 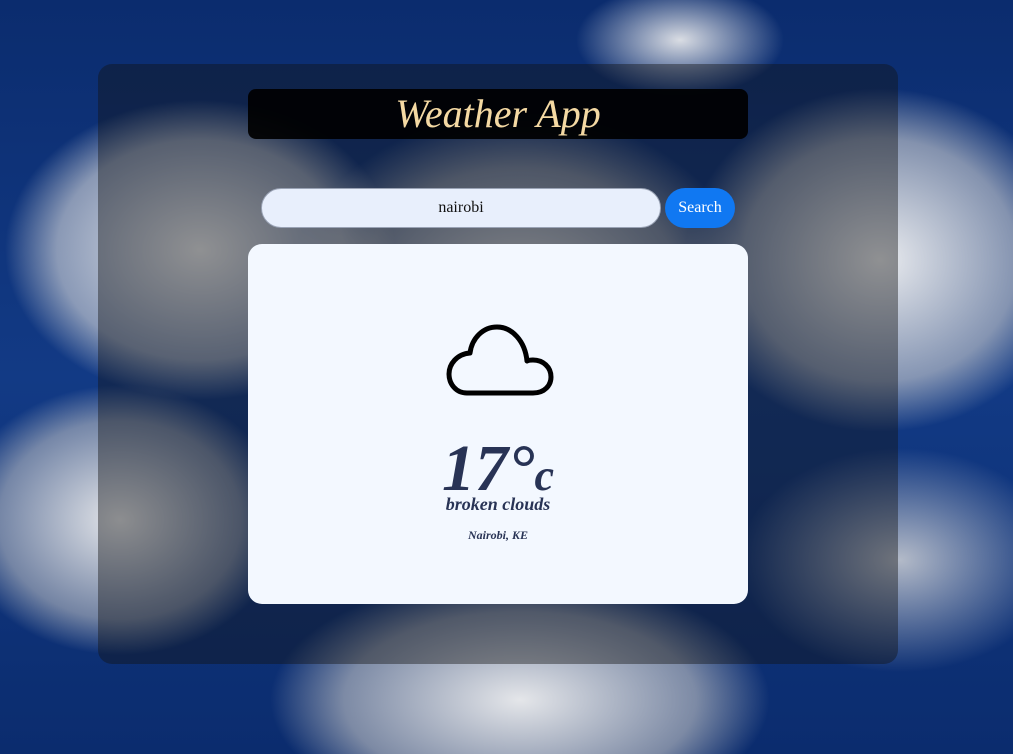 What do you see at coordinates (500, 360) in the screenshot?
I see `cloud-icon` at bounding box center [500, 360].